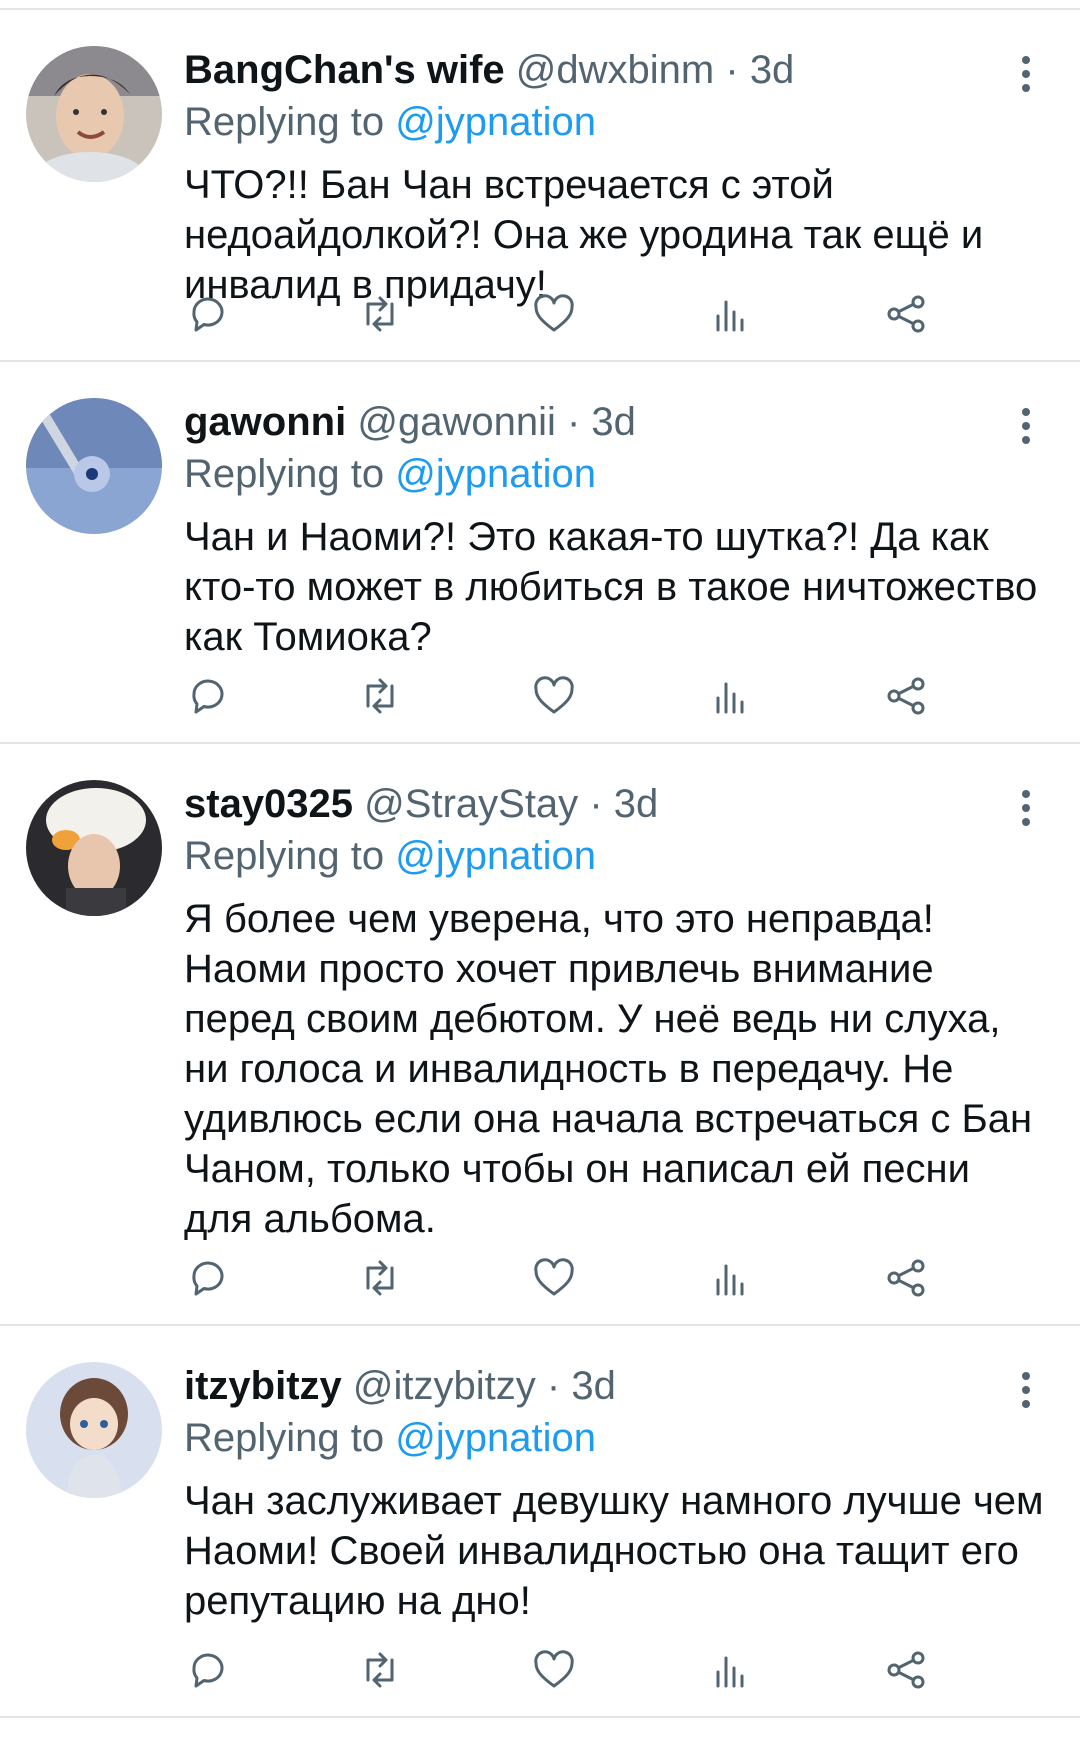  I want to click on handle: @gawonnii, so click(456, 422).